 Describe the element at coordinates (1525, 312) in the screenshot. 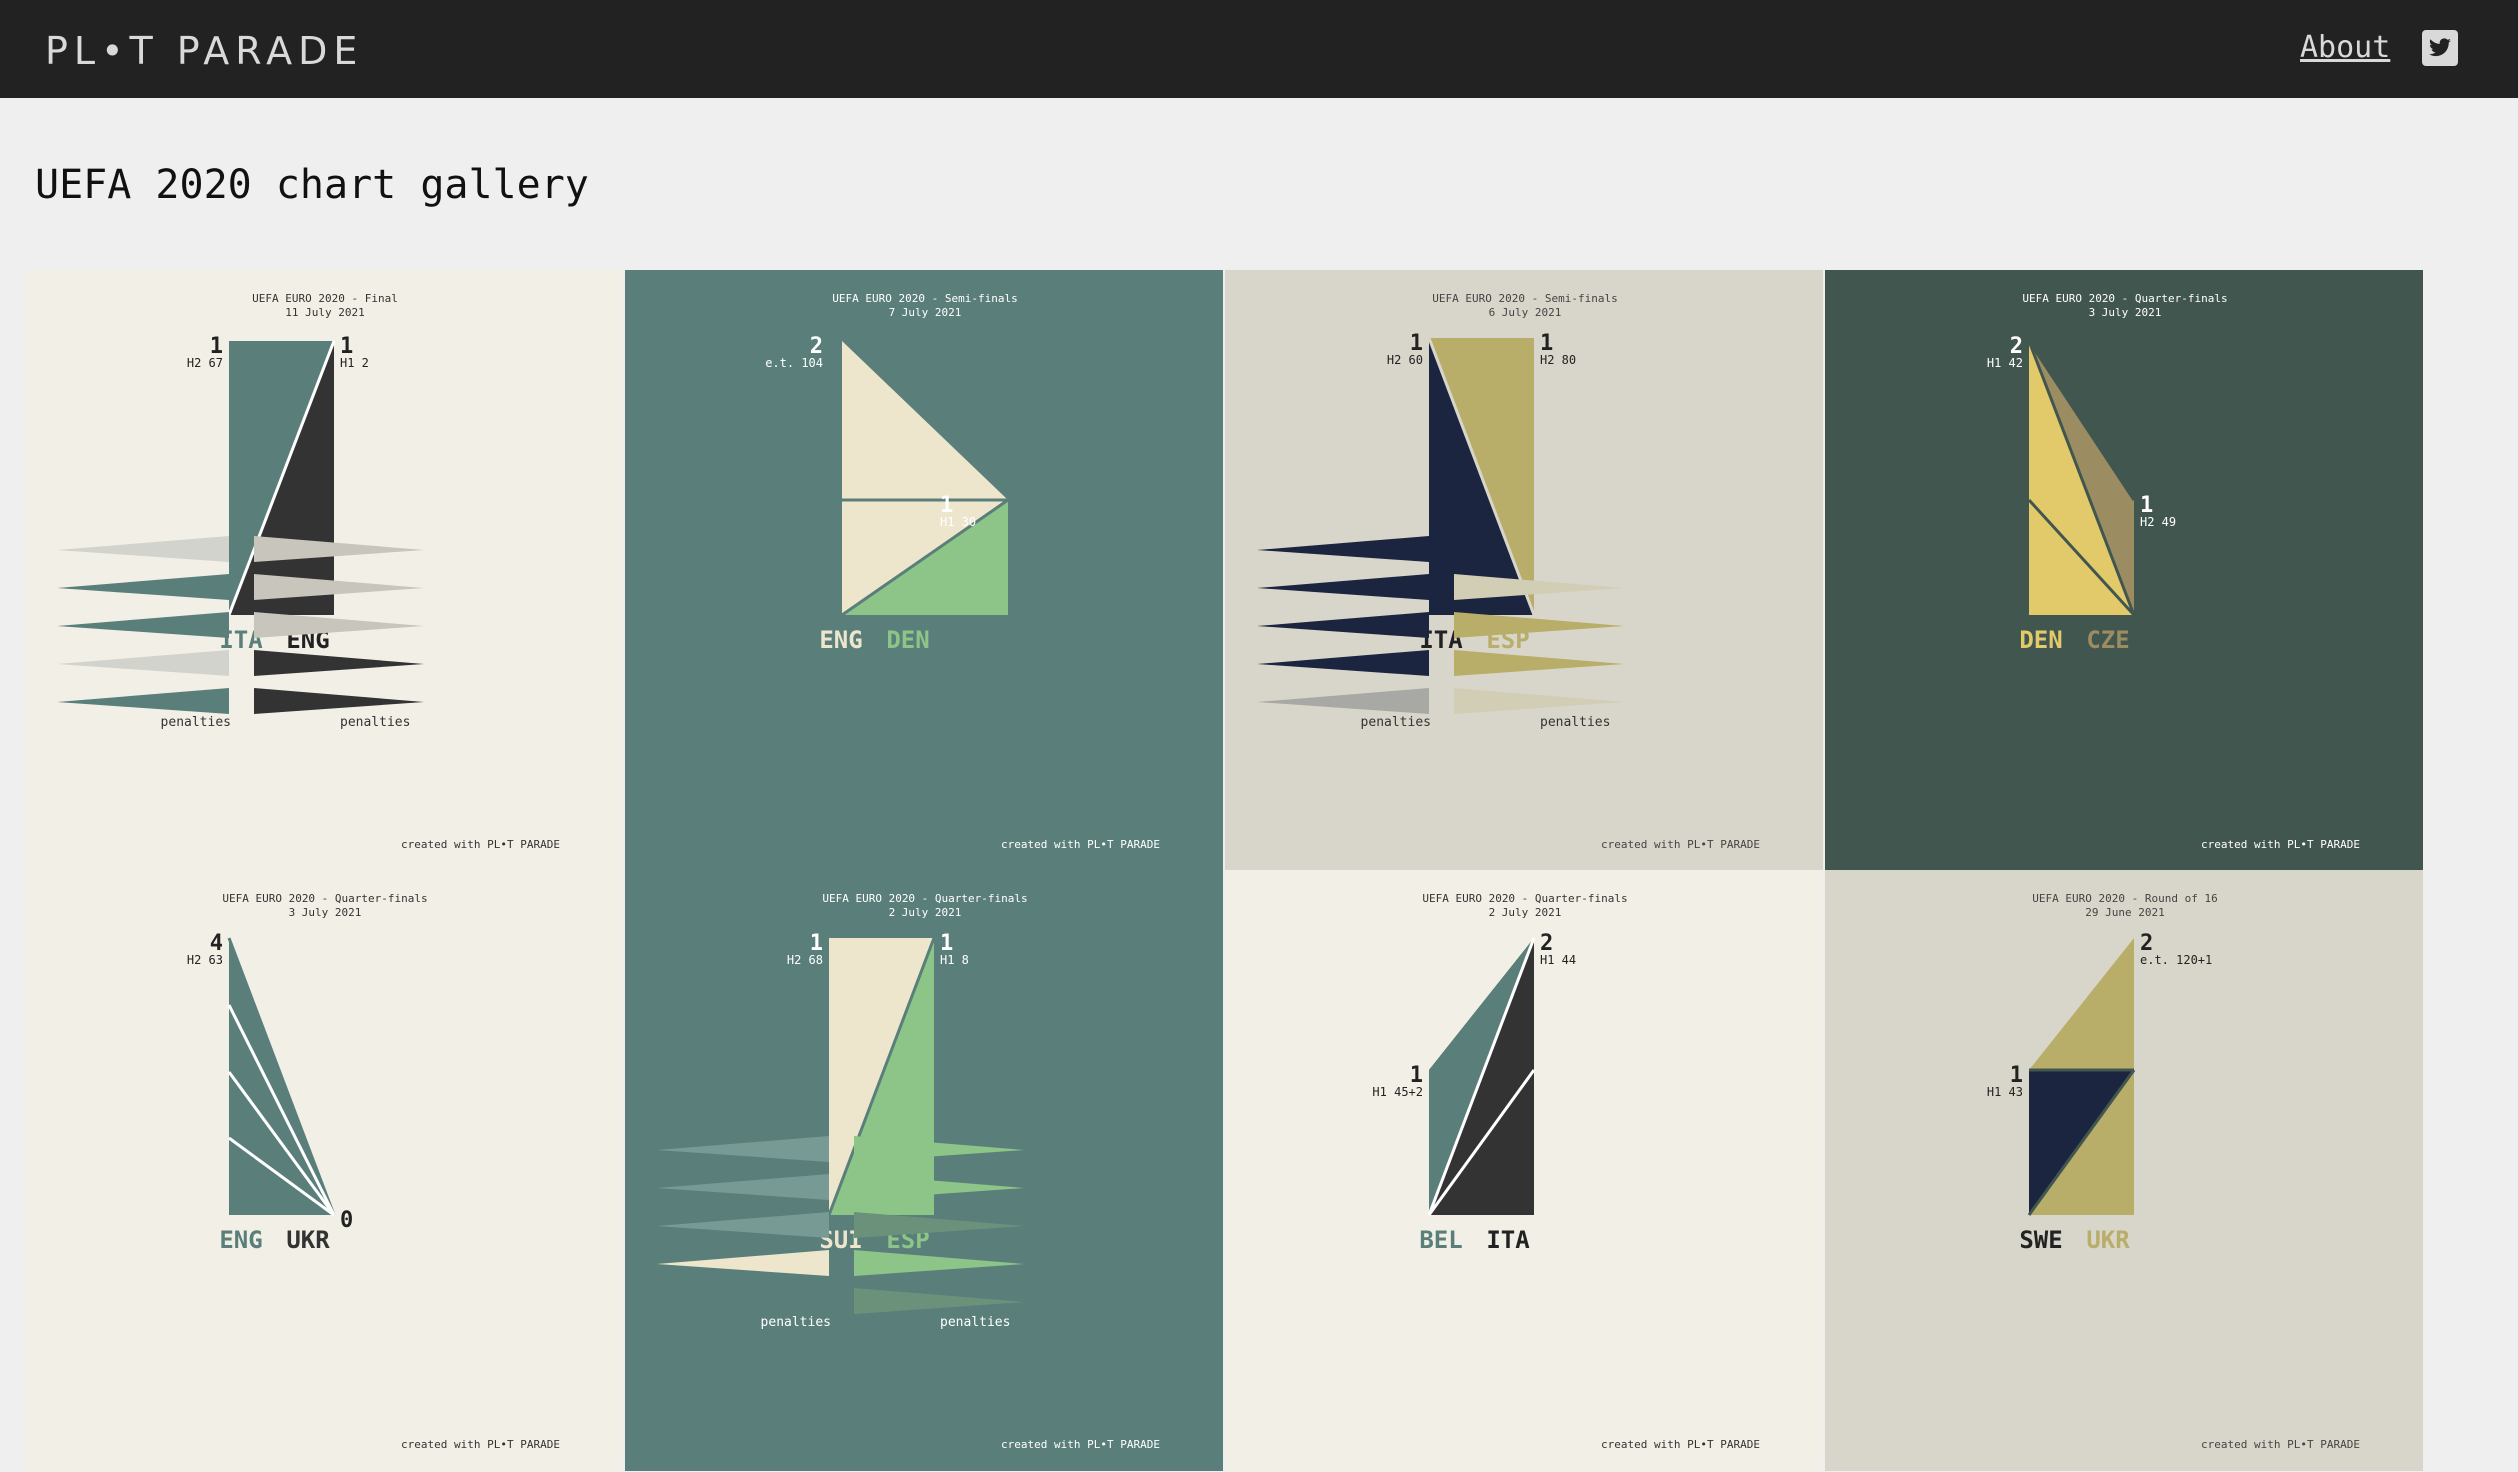

I see `chart-date: 6 July 2021` at that location.